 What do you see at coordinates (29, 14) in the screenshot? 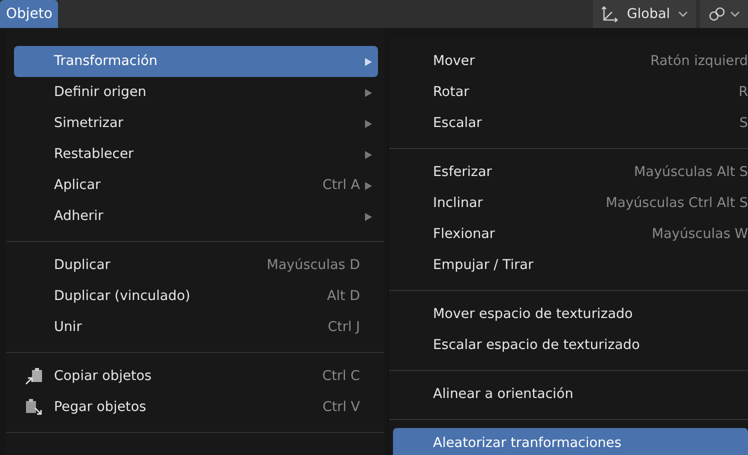
I see `object-menu-button: Objeto` at bounding box center [29, 14].